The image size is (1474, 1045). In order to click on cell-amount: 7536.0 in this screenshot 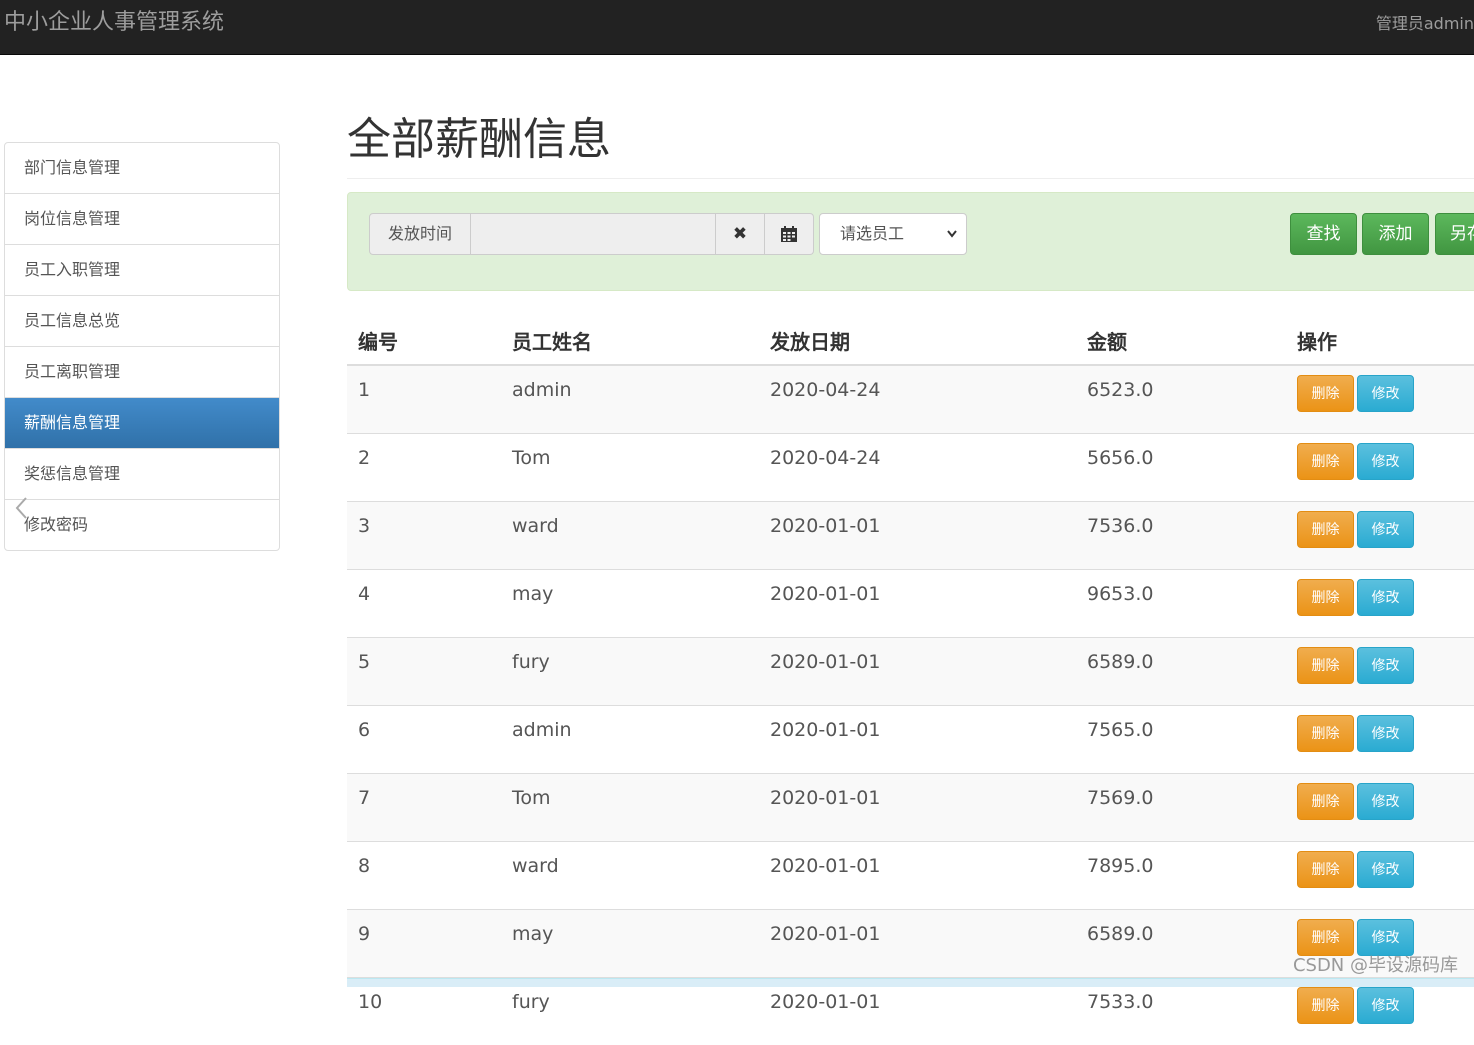, I will do `click(1181, 536)`.